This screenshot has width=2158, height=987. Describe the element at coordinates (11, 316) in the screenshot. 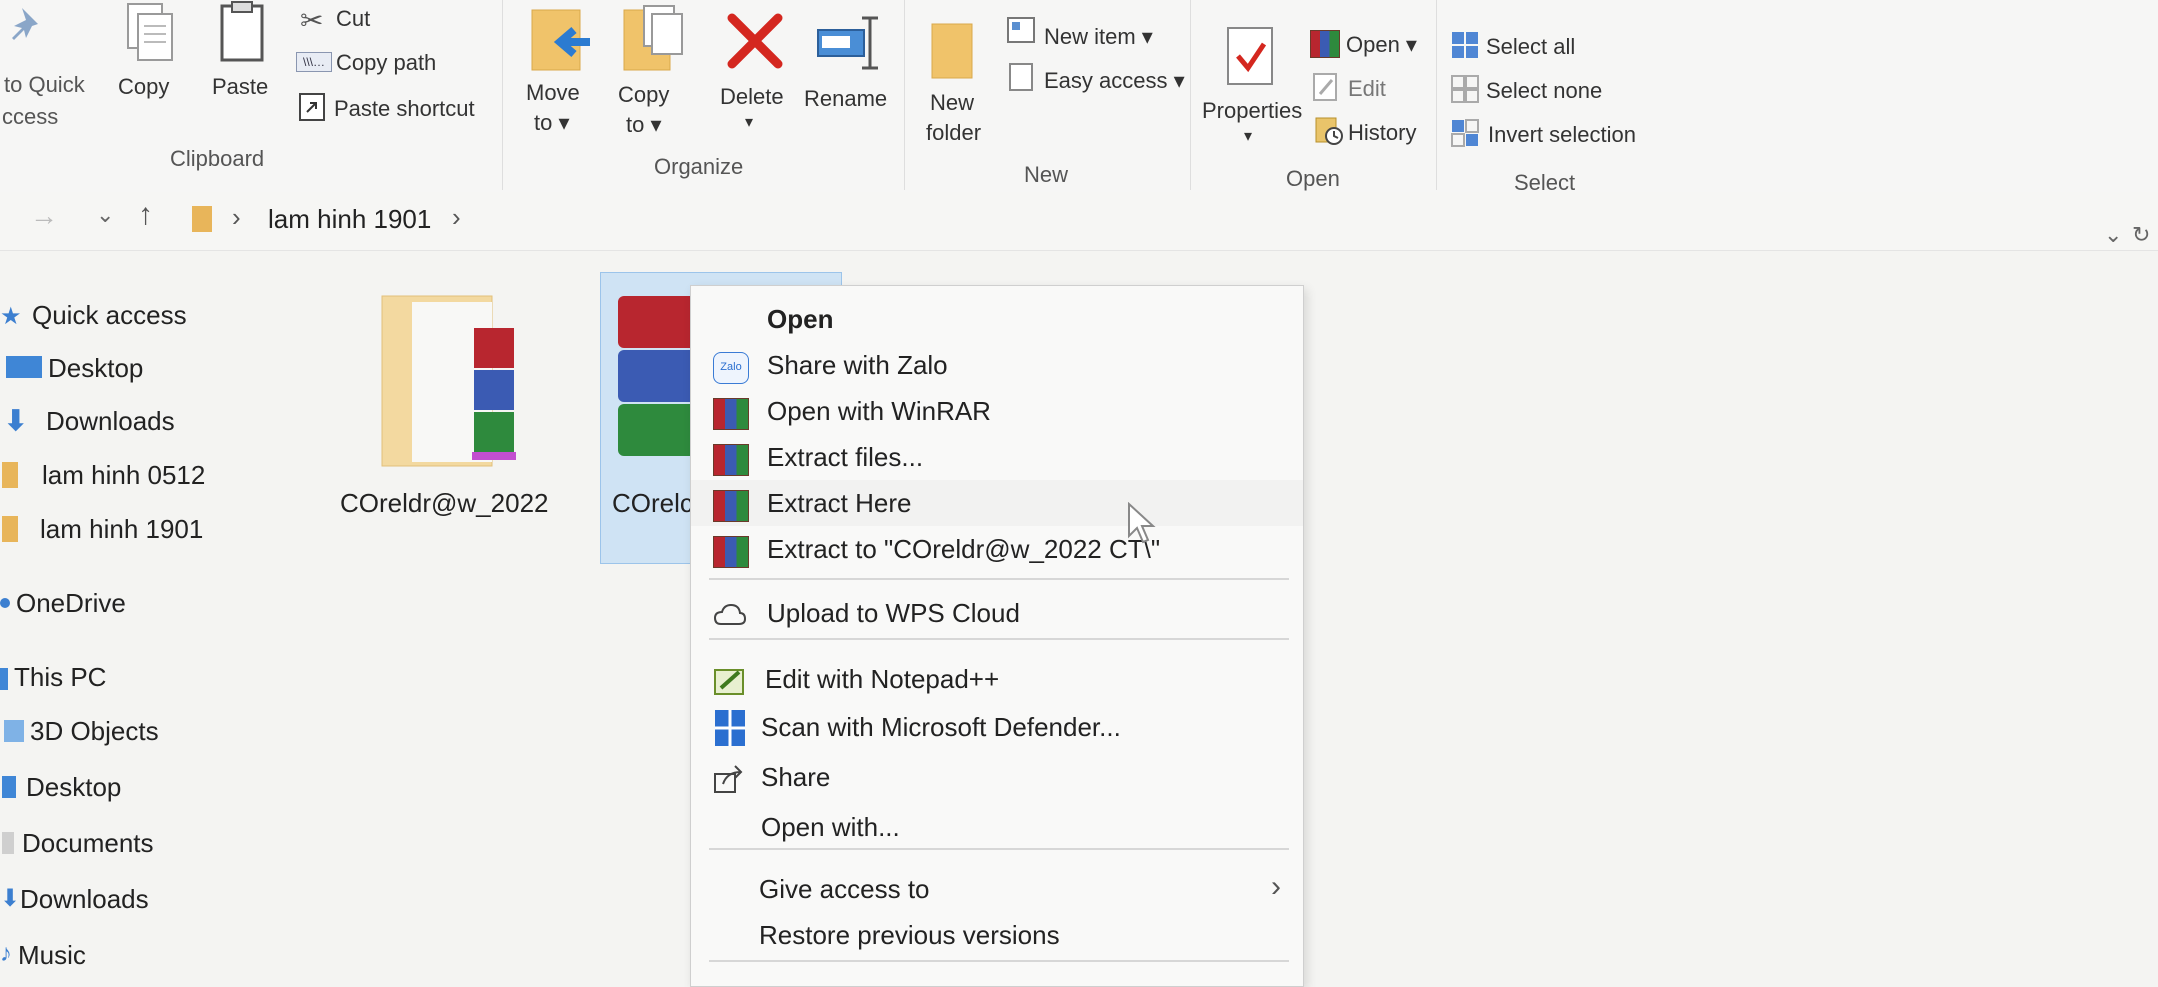

I see `star-icon: ★` at that location.